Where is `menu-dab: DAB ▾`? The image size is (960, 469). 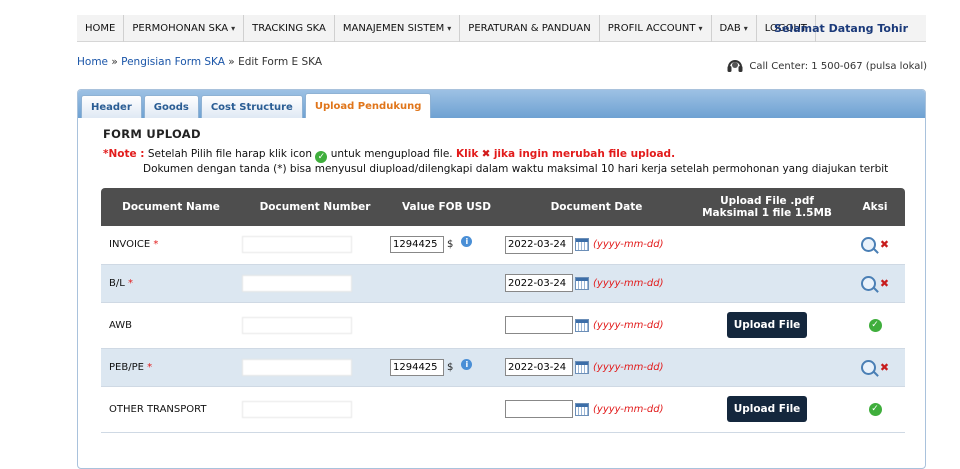 menu-dab: DAB ▾ is located at coordinates (734, 28).